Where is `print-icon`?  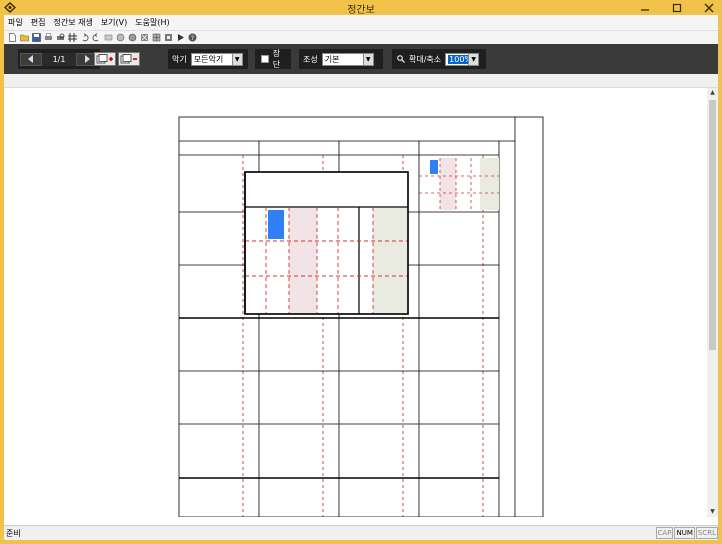
print-icon is located at coordinates (48, 37).